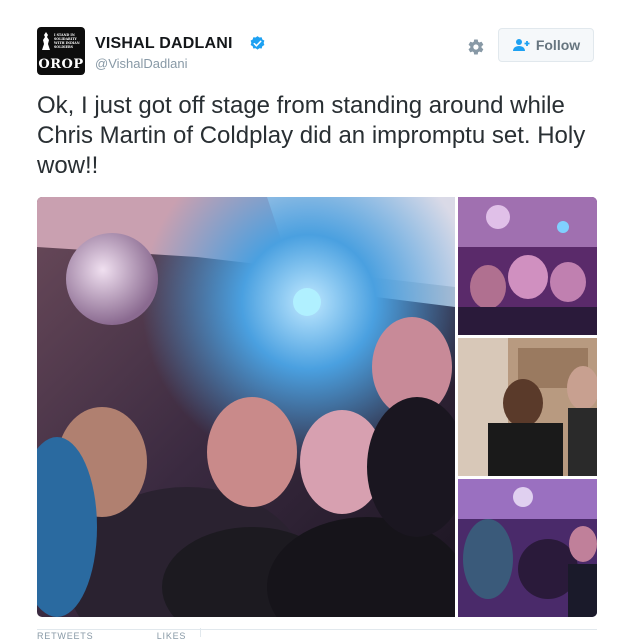  I want to click on user-handle: @VishalDadlani, so click(141, 63).